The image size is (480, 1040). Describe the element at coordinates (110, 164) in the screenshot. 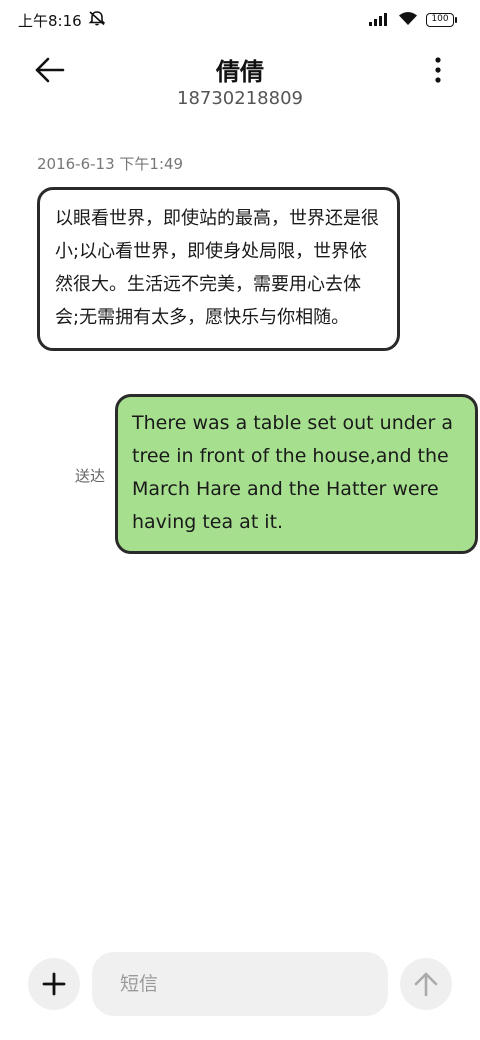

I see `message-timestamp: 2016-6-13 下午1:49` at that location.